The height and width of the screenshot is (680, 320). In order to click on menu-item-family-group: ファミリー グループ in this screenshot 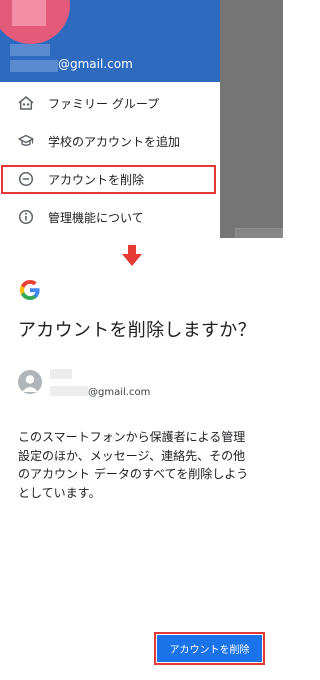, I will do `click(110, 103)`.